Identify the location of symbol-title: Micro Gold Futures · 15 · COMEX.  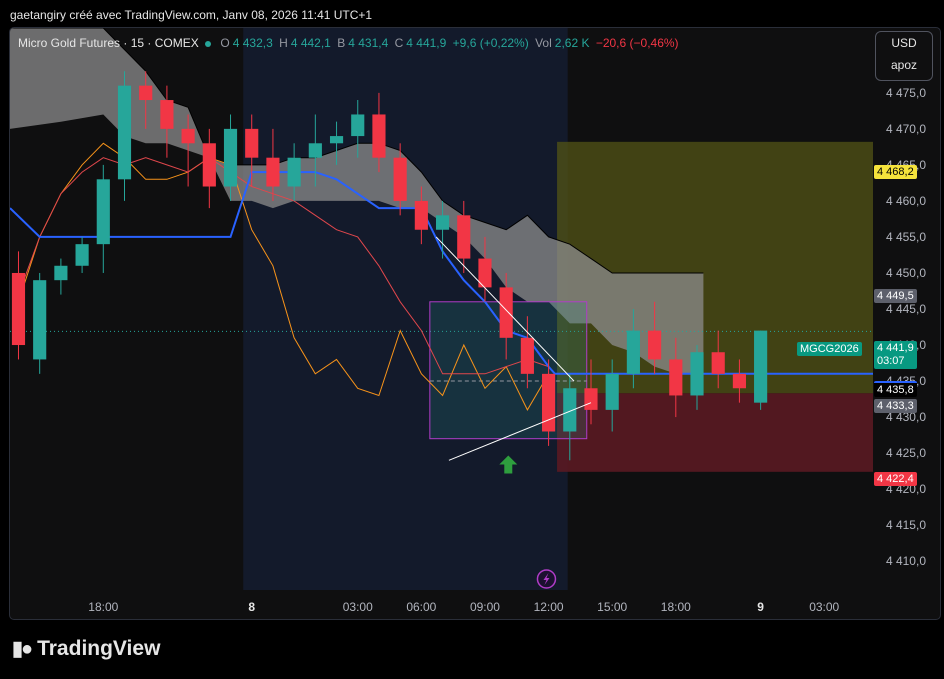
(108, 43).